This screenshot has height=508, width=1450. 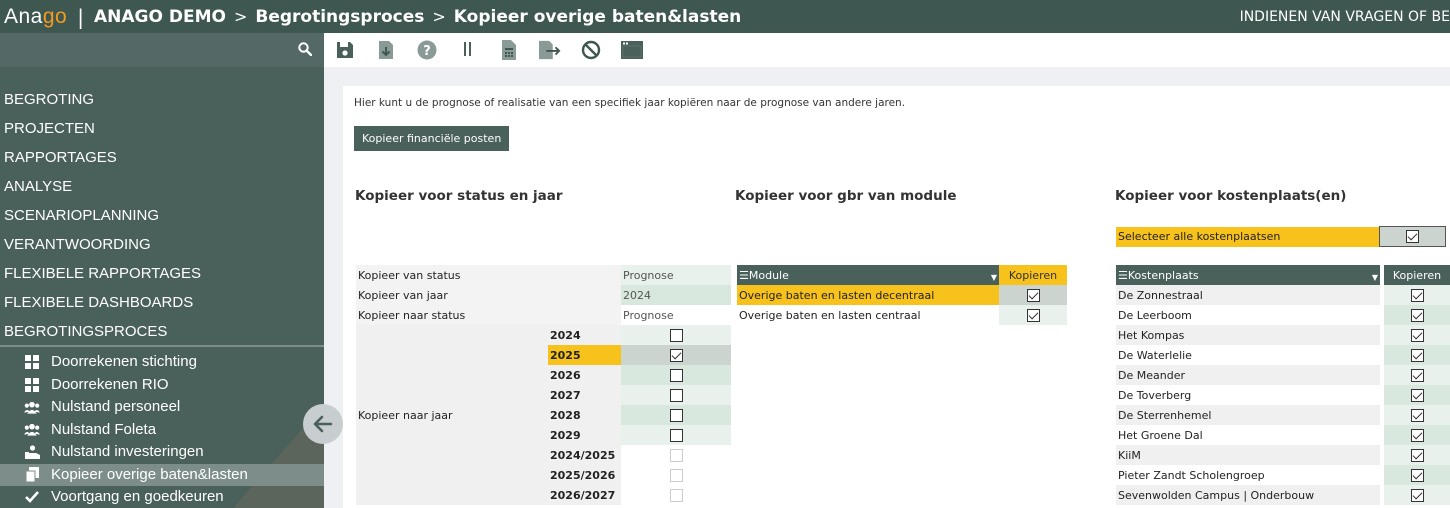 What do you see at coordinates (1283, 435) in the screenshot?
I see `table-row: Het Groene Dal` at bounding box center [1283, 435].